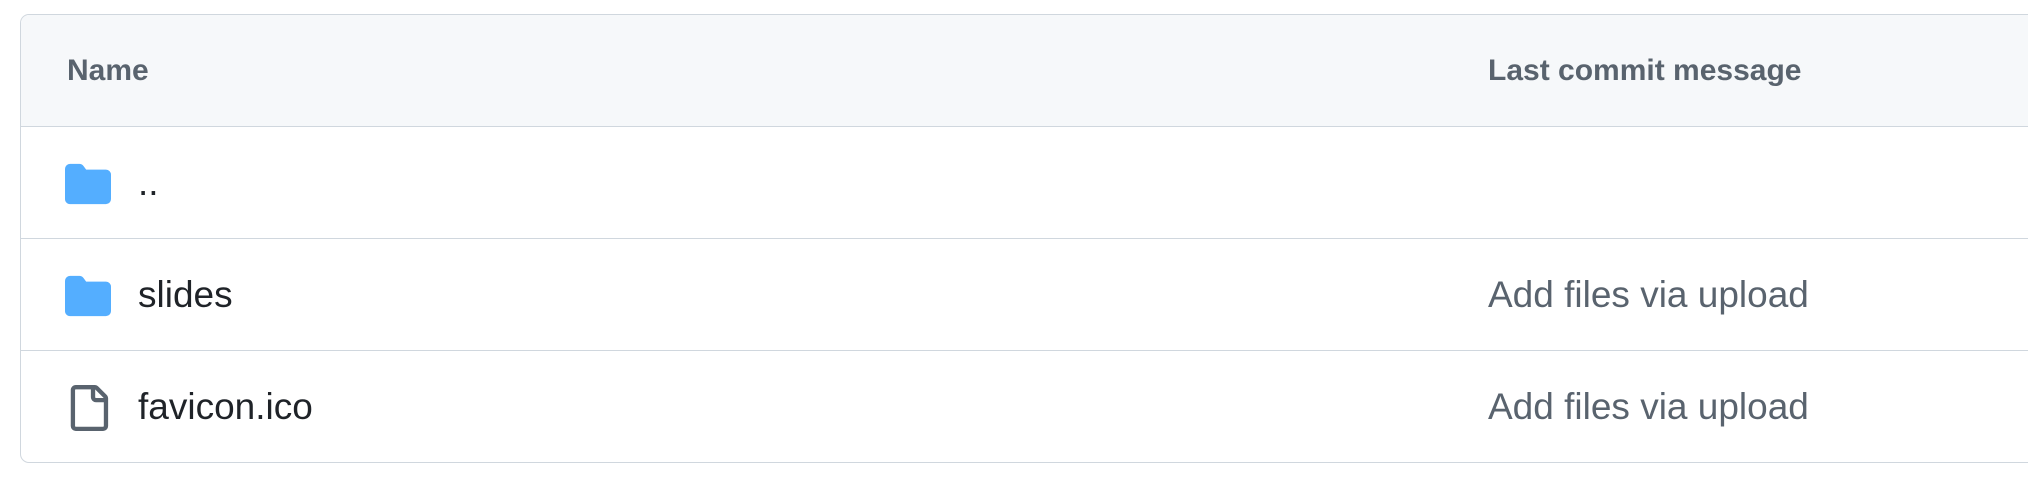 The image size is (2028, 493). I want to click on file-name-link: favicon.ico, so click(225, 406).